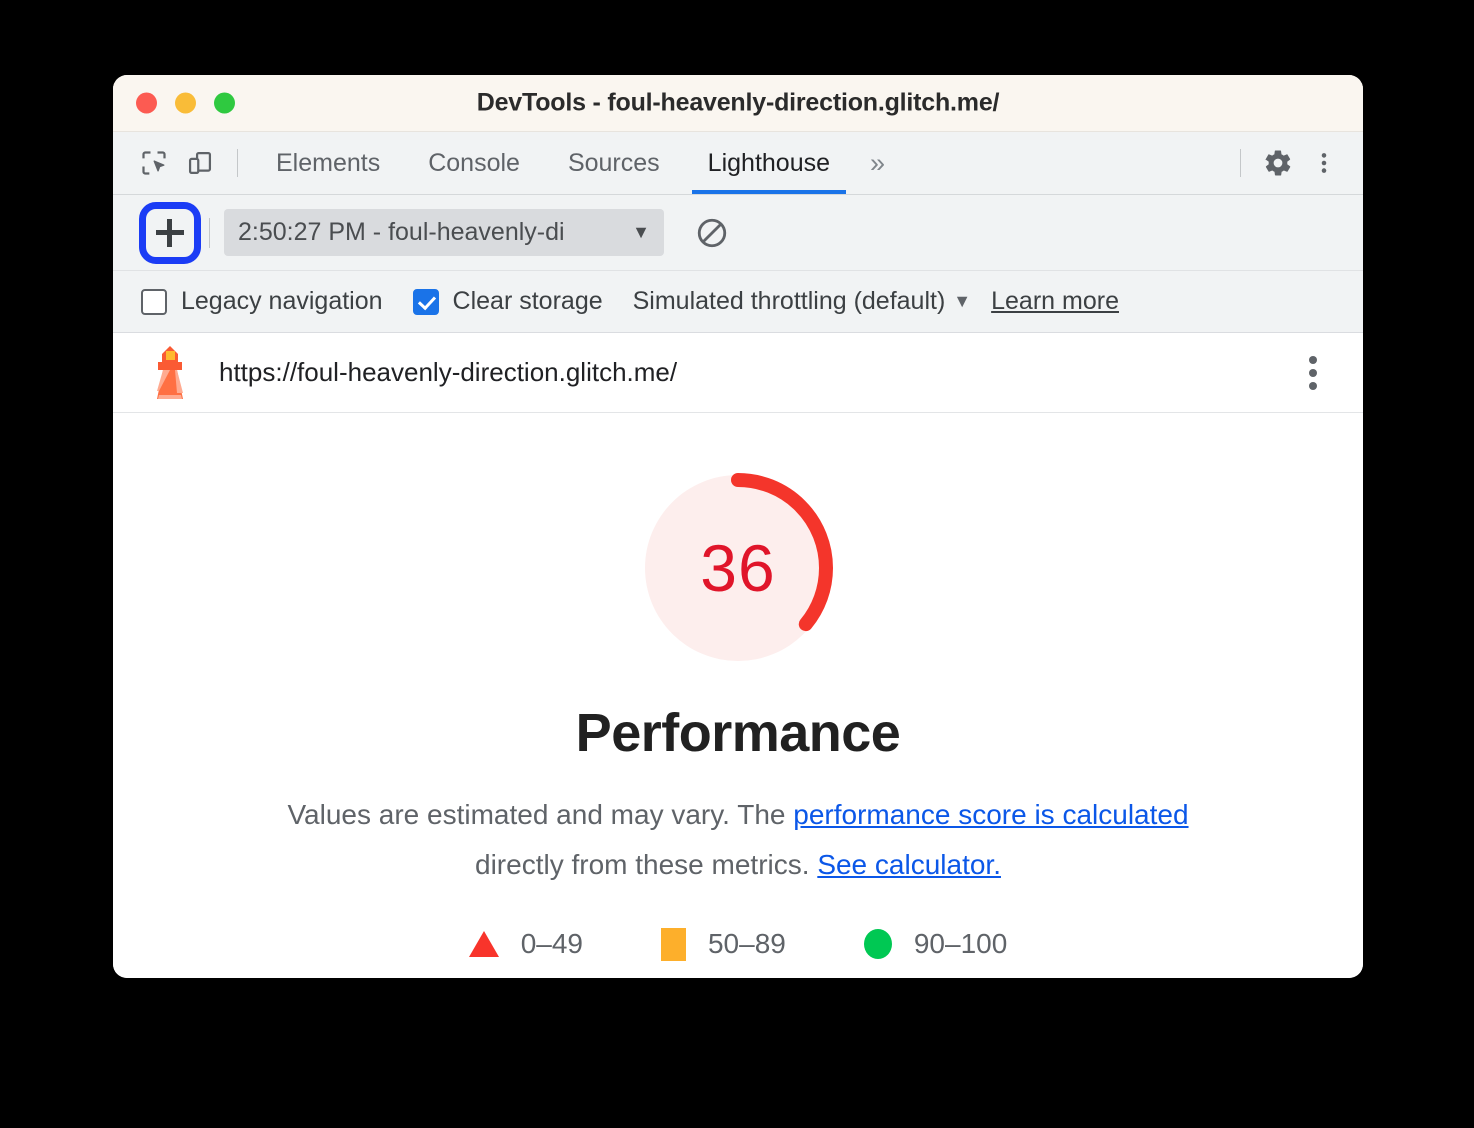 The height and width of the screenshot is (1128, 1474). I want to click on tab-elements: Elements, so click(328, 163).